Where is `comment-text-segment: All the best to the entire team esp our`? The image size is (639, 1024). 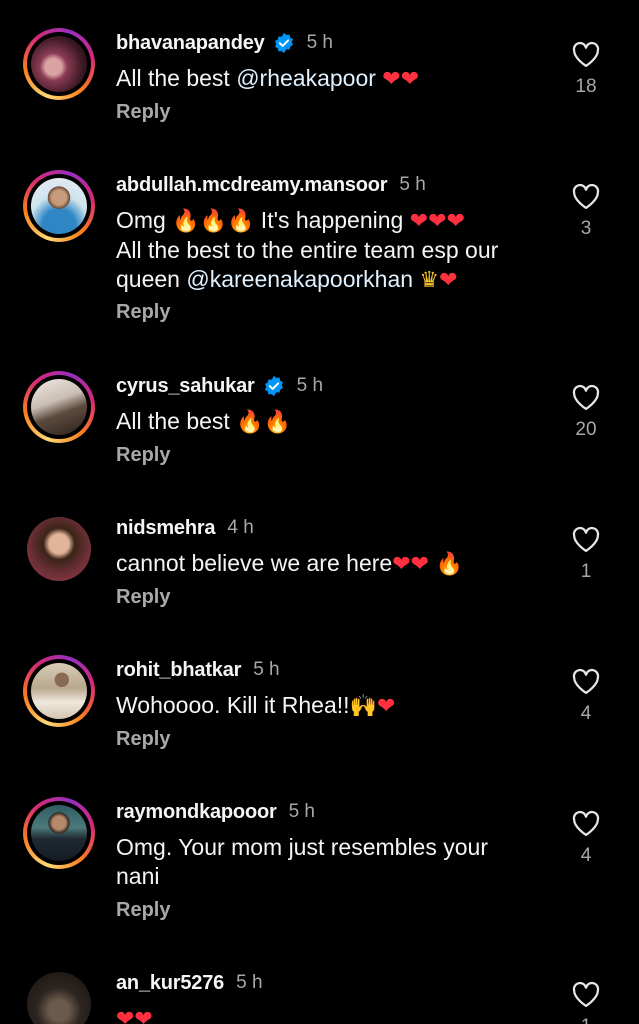
comment-text-segment: All the best to the entire team esp our is located at coordinates (307, 250).